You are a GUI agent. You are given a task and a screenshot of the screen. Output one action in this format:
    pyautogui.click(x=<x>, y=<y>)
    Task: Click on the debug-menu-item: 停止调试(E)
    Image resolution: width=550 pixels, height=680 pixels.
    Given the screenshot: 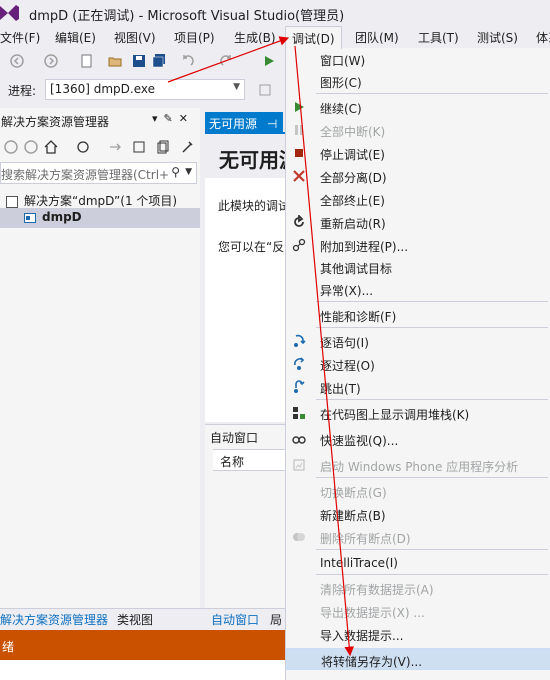 What is the action you would take?
    pyautogui.click(x=418, y=153)
    